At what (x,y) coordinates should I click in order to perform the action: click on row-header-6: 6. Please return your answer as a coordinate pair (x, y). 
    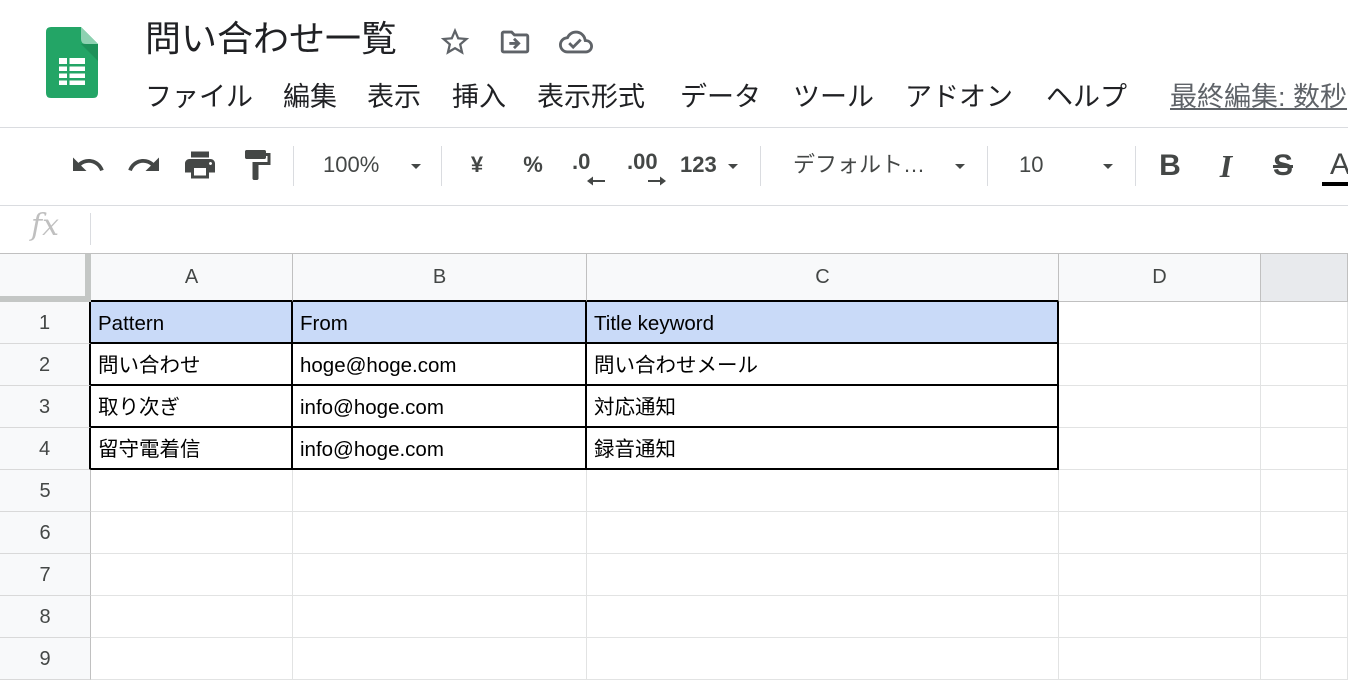
    Looking at the image, I should click on (45, 533).